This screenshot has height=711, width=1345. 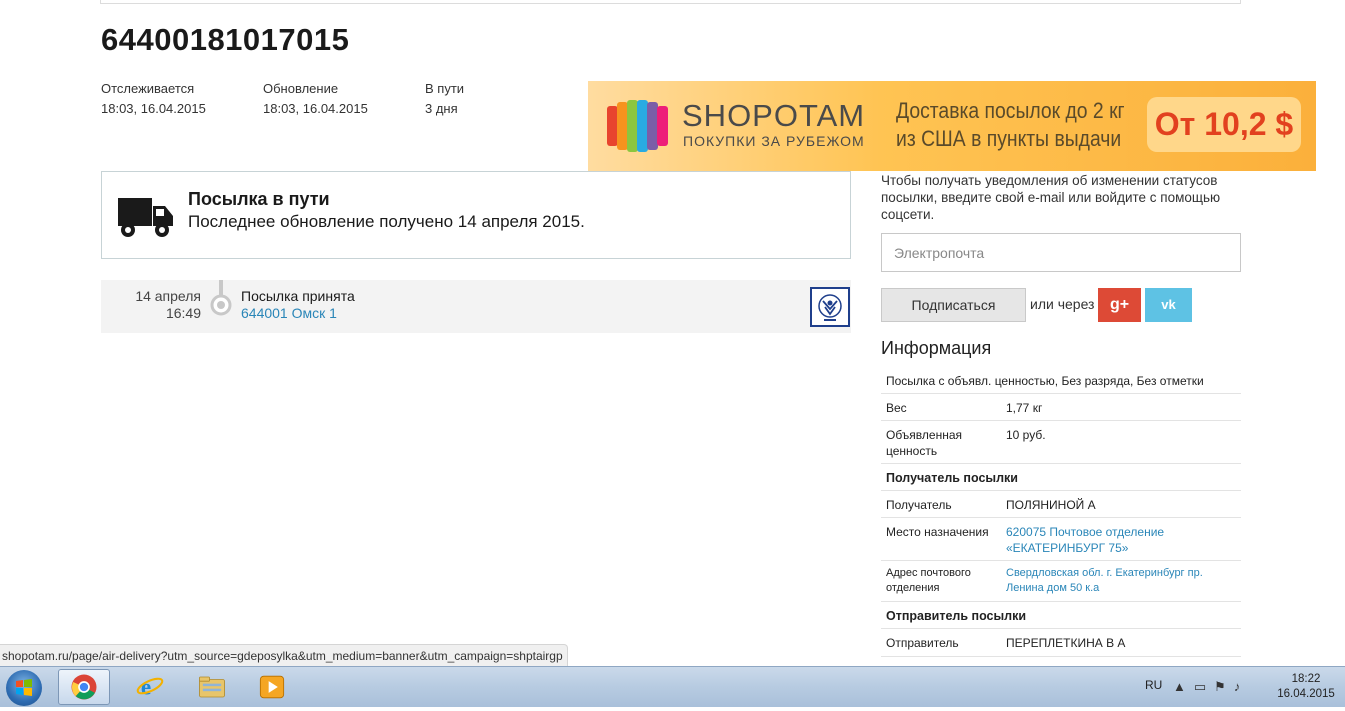 What do you see at coordinates (1061, 252) in the screenshot?
I see `email-input` at bounding box center [1061, 252].